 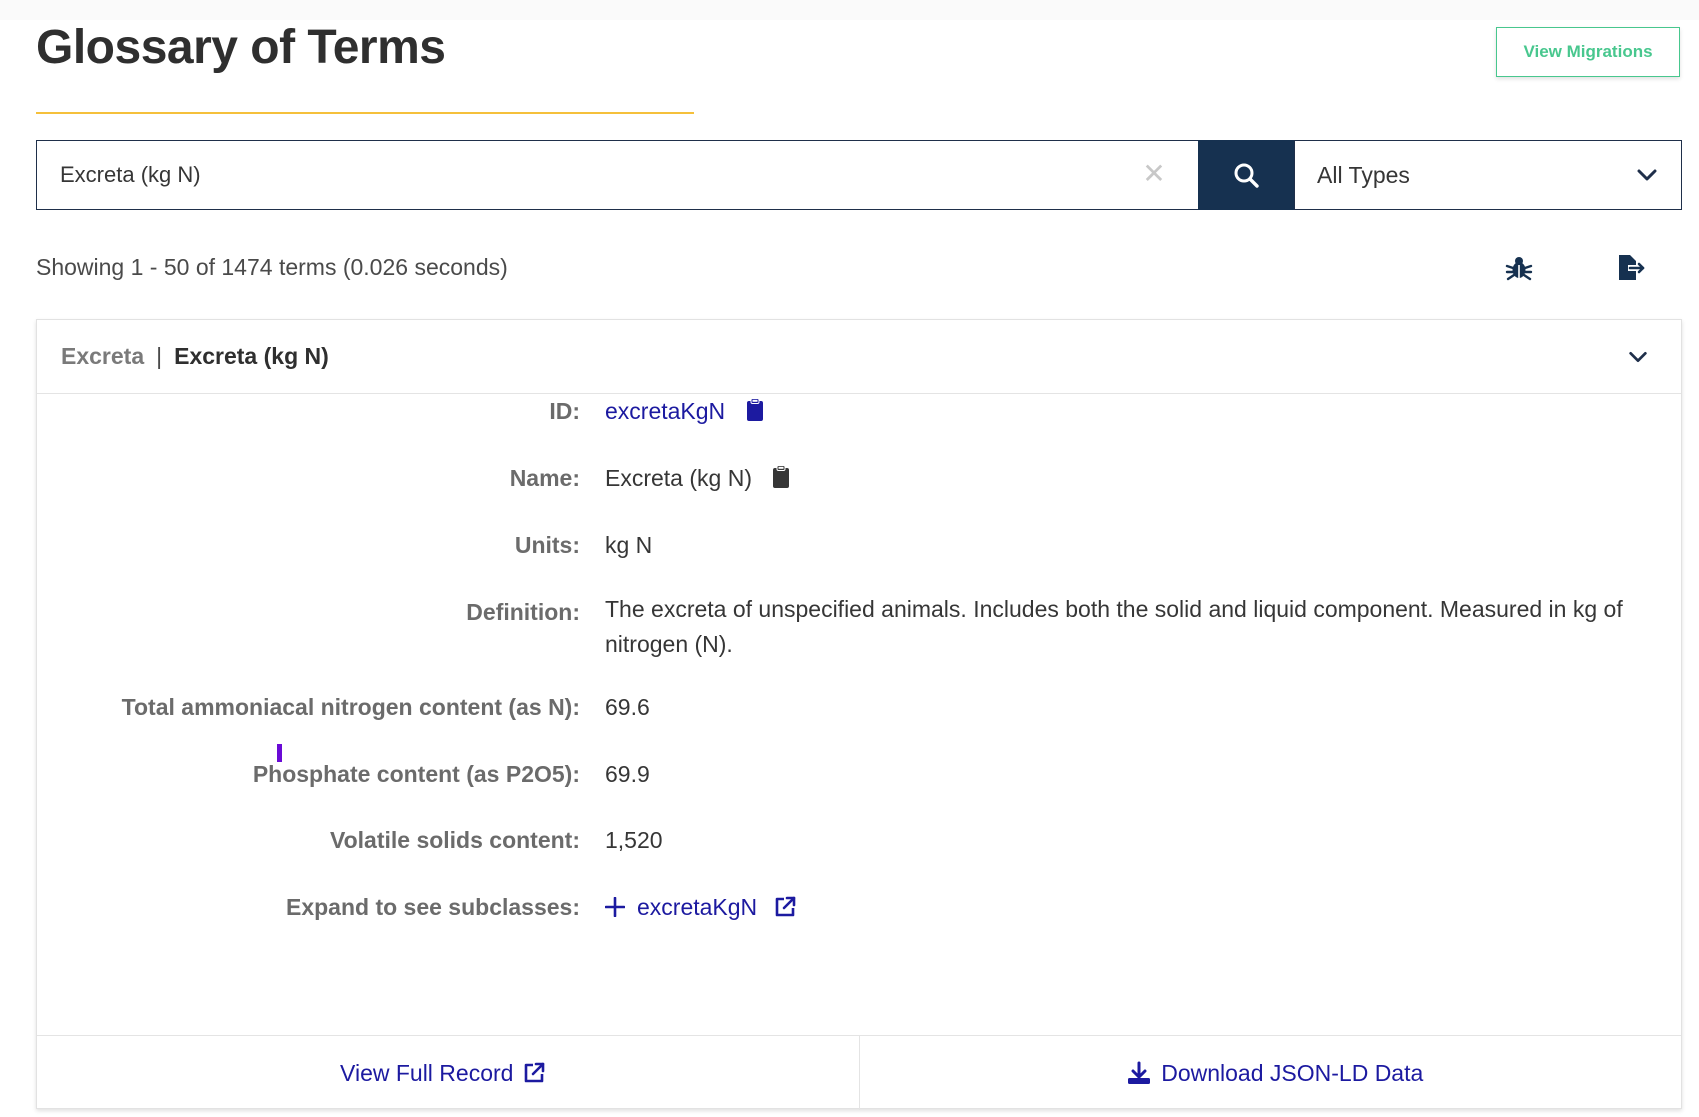 What do you see at coordinates (251, 356) in the screenshot?
I see `term-name-heading: Excreta (kg N)` at bounding box center [251, 356].